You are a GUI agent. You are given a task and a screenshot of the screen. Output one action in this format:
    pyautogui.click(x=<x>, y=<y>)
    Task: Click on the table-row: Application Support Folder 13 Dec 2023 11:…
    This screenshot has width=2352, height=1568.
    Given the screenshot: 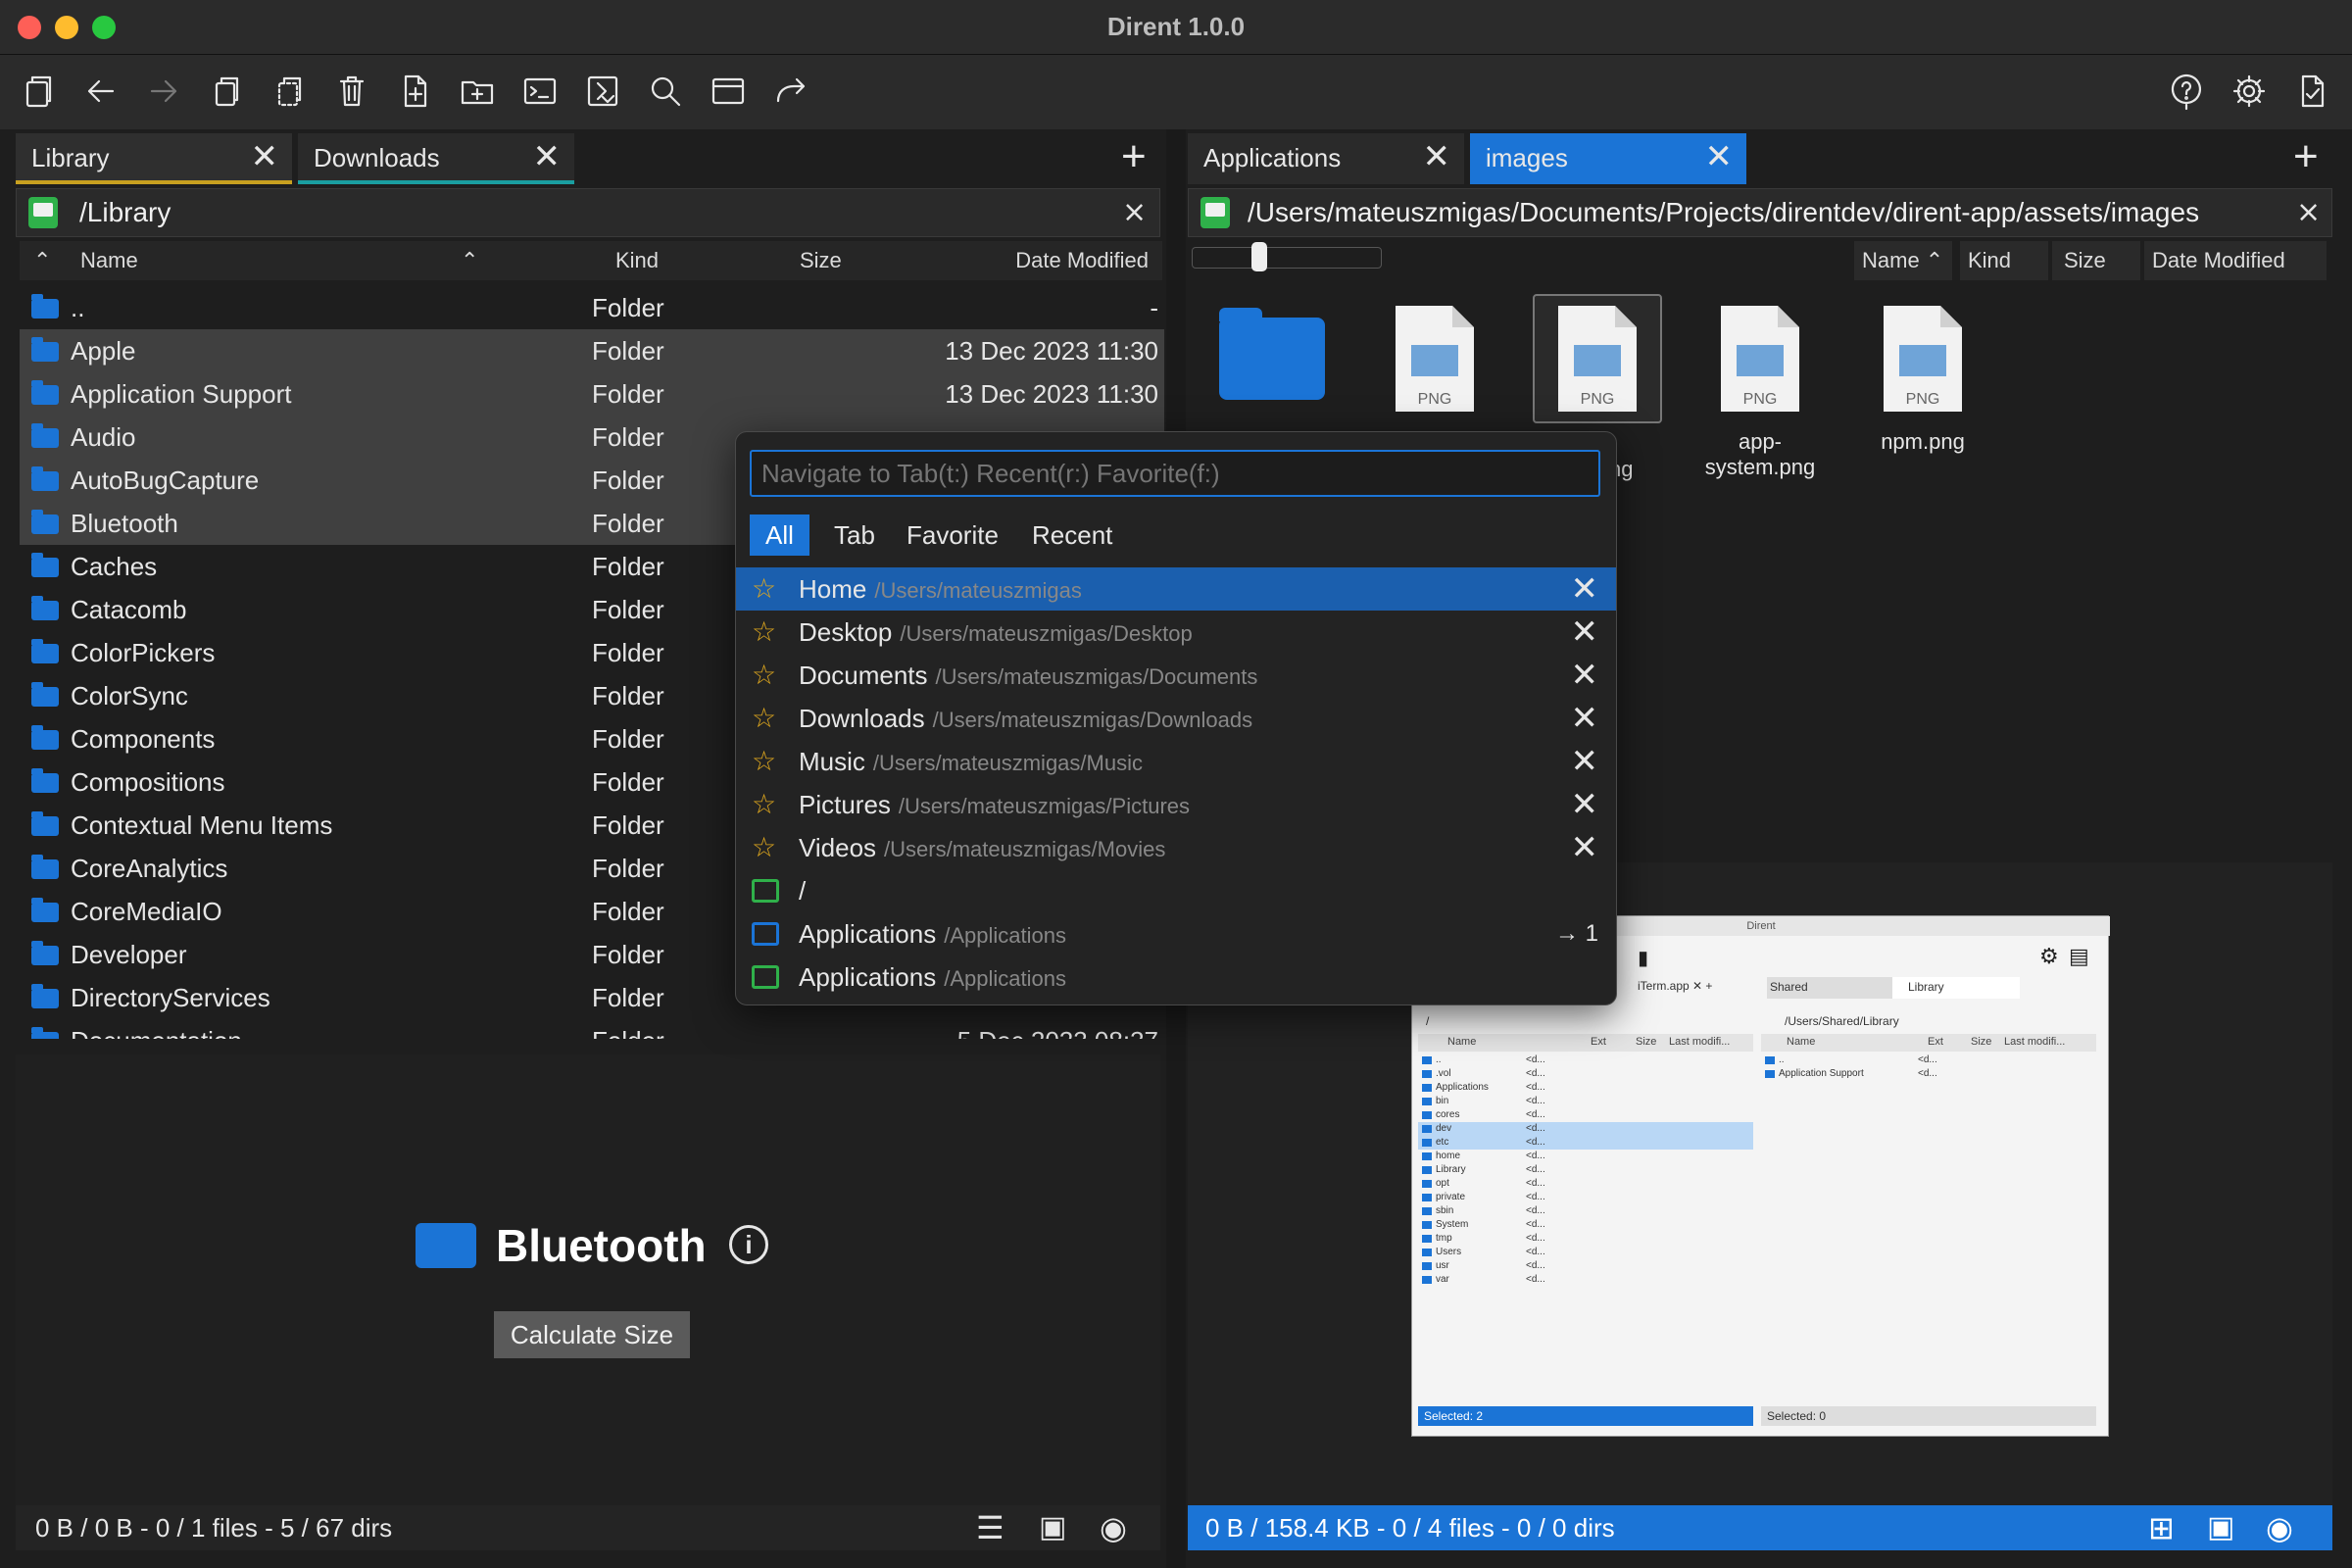 What is the action you would take?
    pyautogui.click(x=592, y=394)
    